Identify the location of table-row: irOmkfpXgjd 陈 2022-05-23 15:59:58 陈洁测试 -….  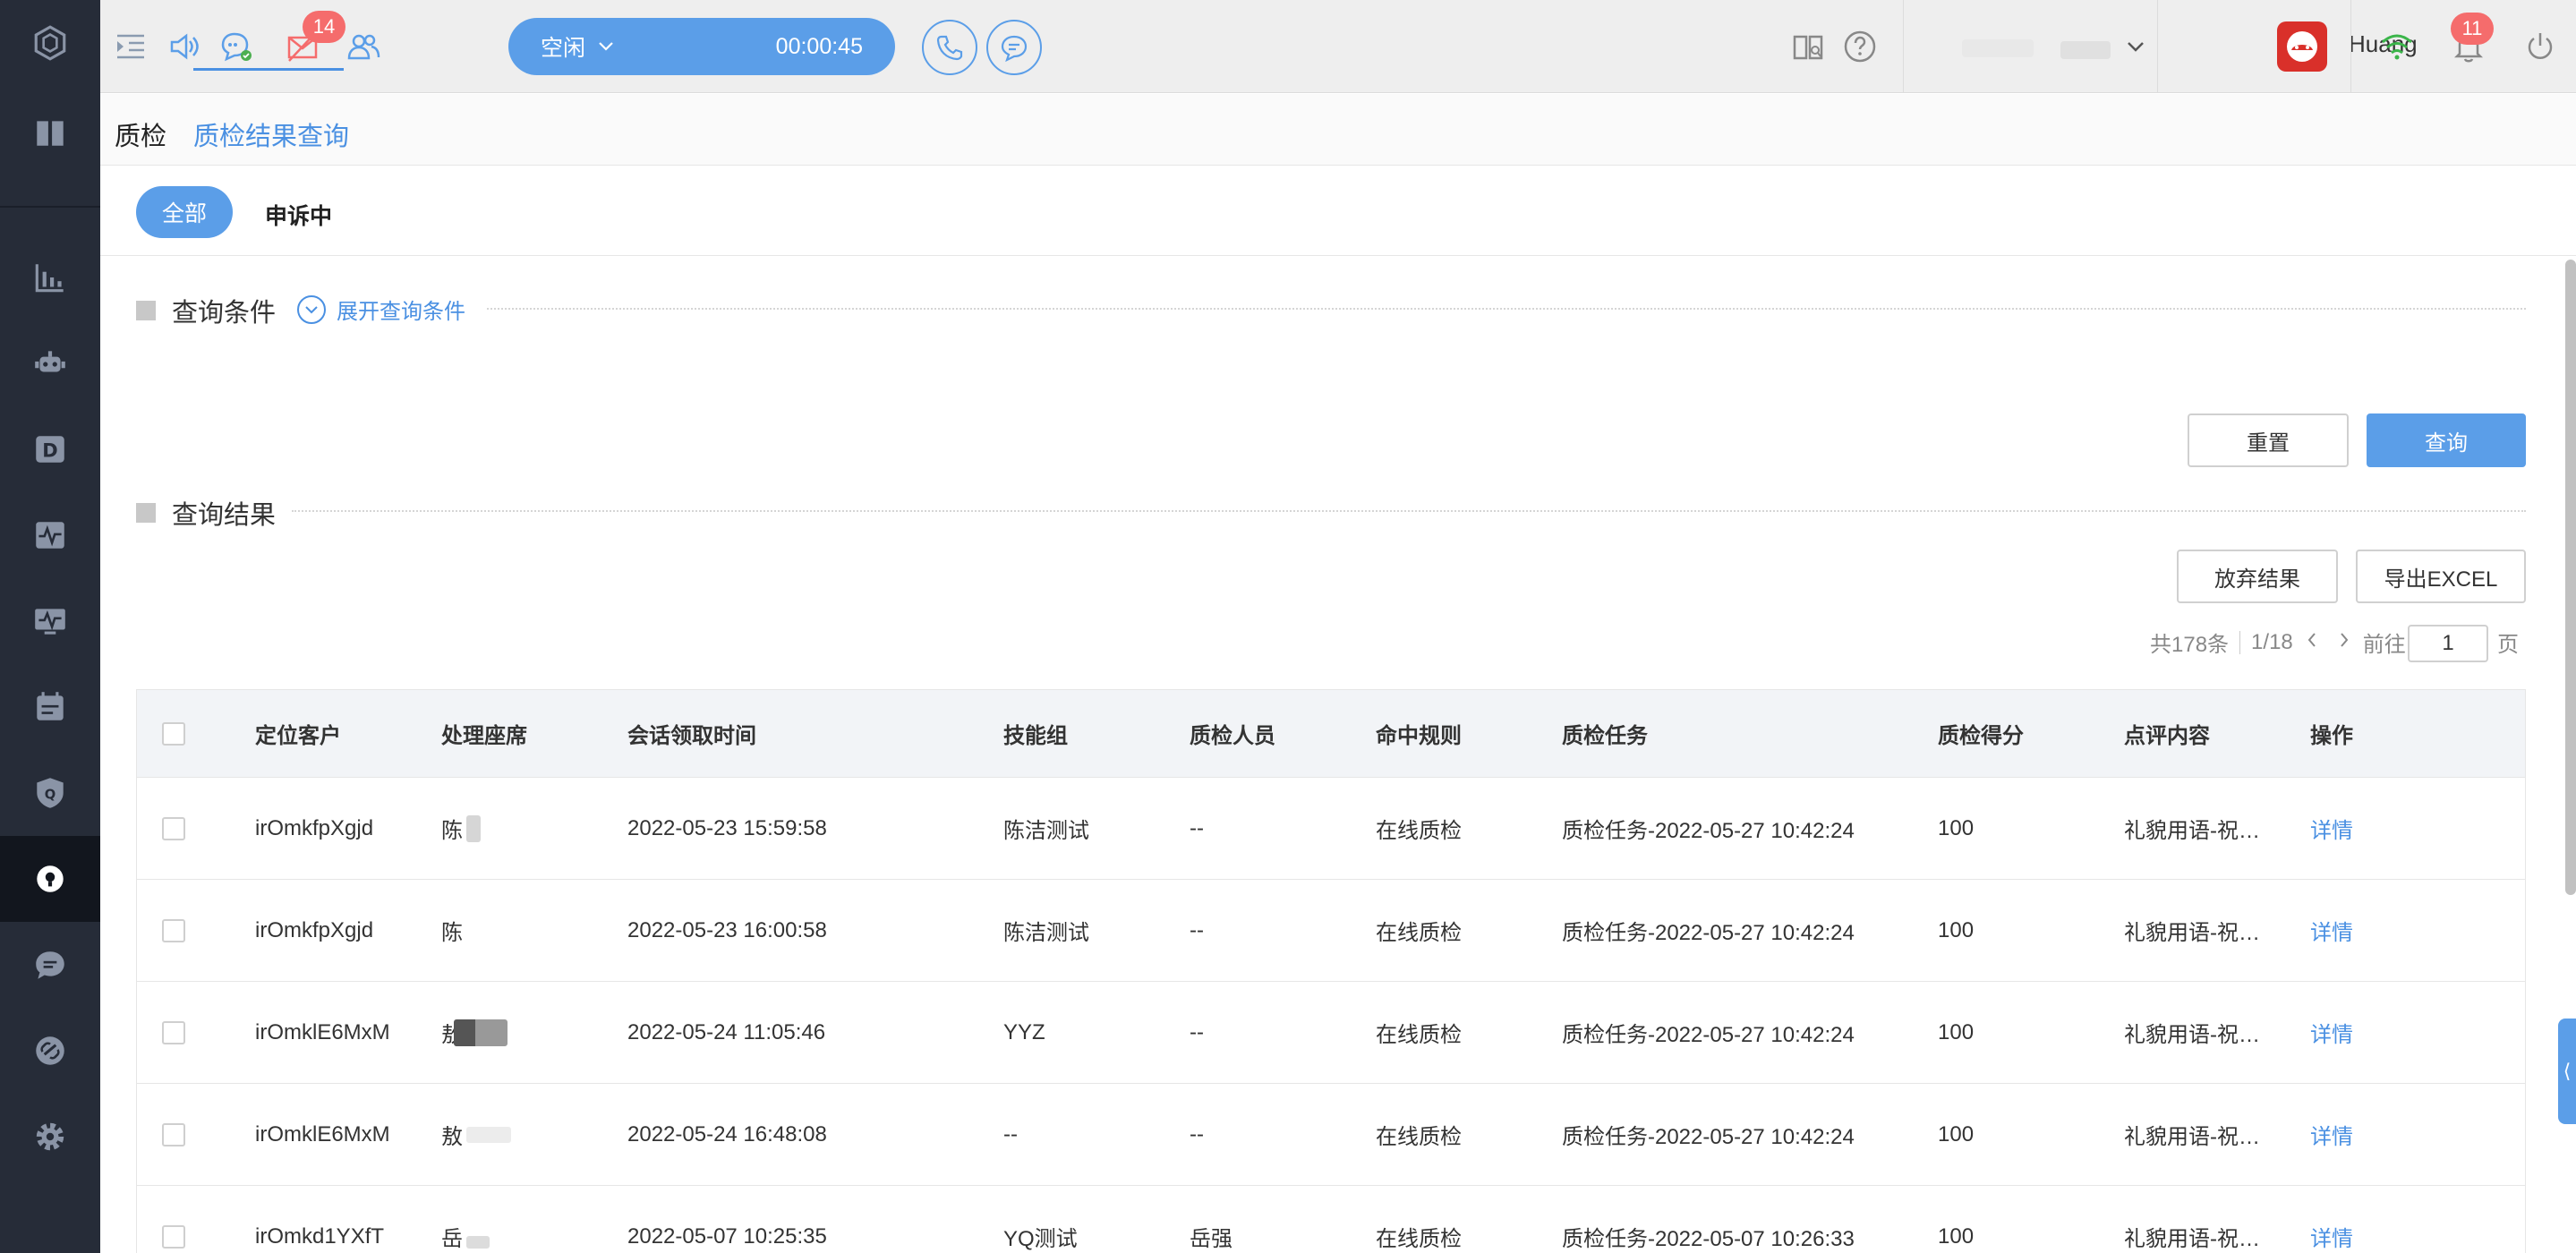
(1331, 829).